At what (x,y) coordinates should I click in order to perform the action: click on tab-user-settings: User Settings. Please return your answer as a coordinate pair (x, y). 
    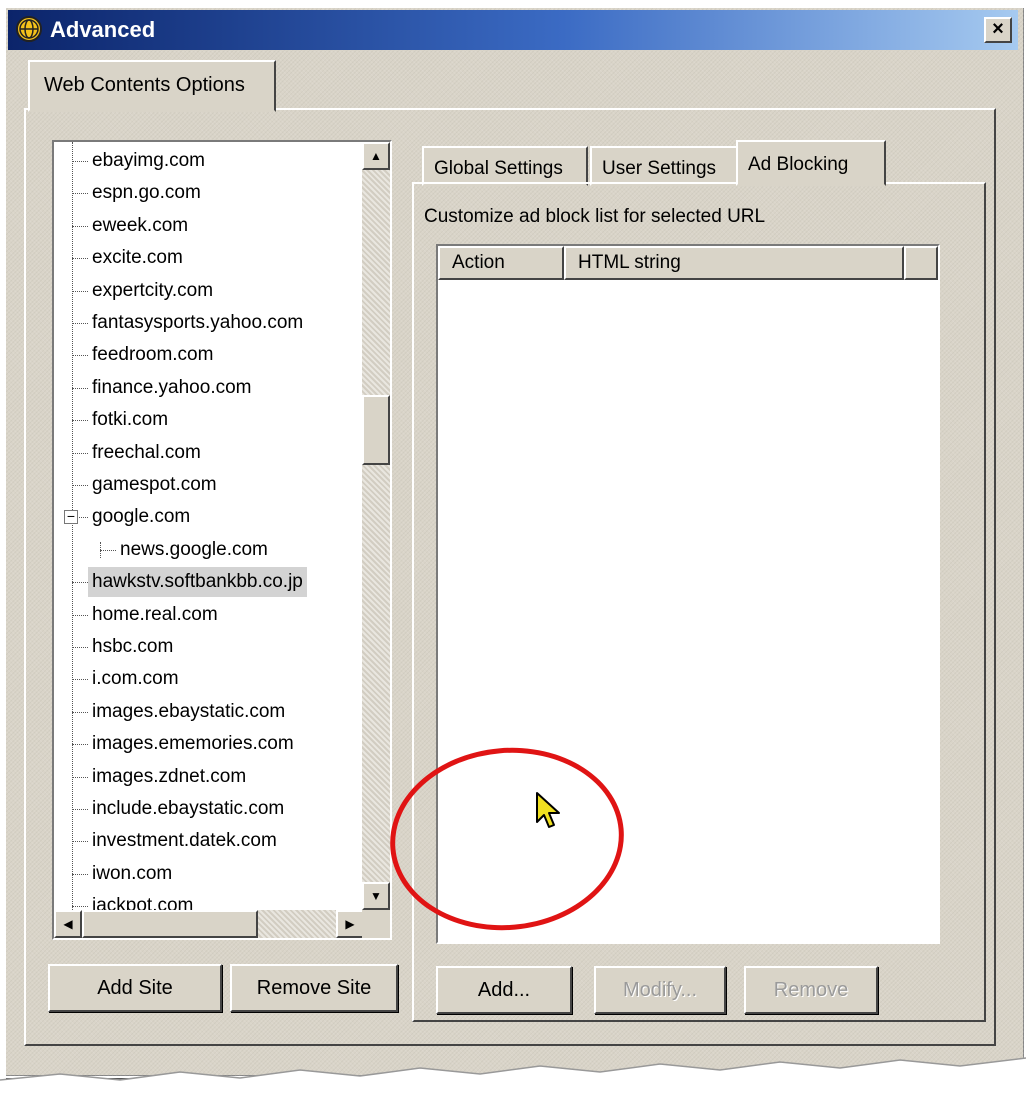
    Looking at the image, I should click on (664, 166).